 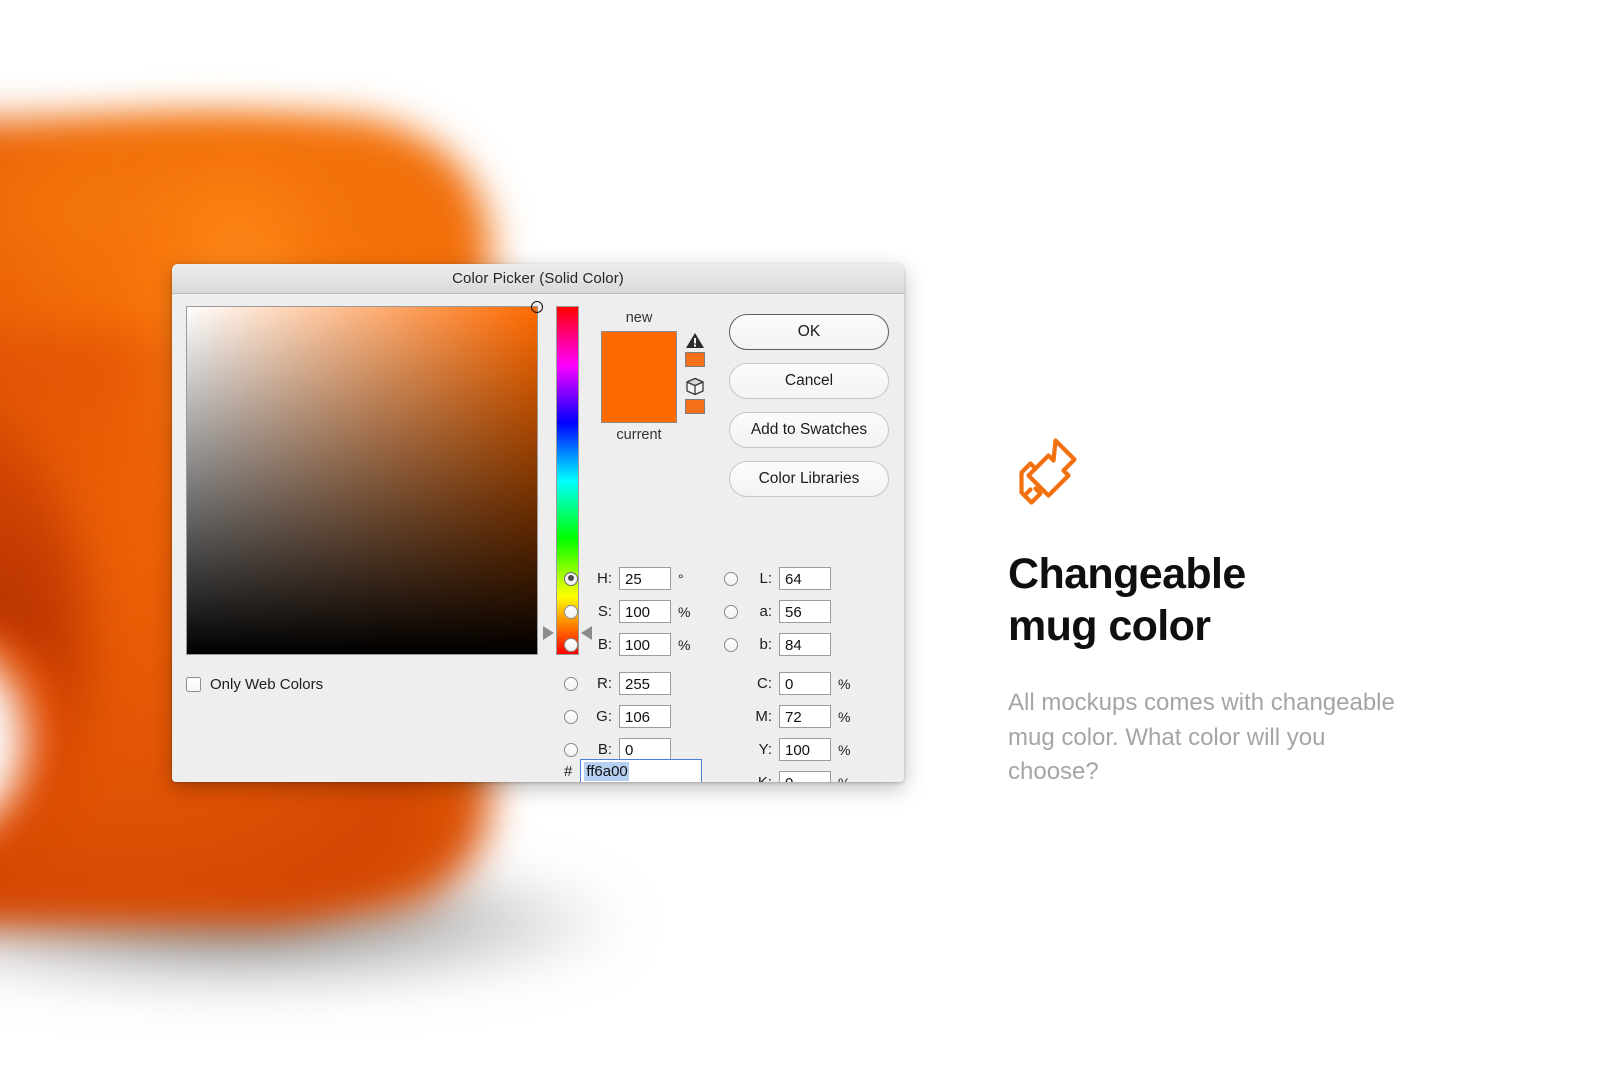 I want to click on promo-icon-wrap, so click(x=1223, y=474).